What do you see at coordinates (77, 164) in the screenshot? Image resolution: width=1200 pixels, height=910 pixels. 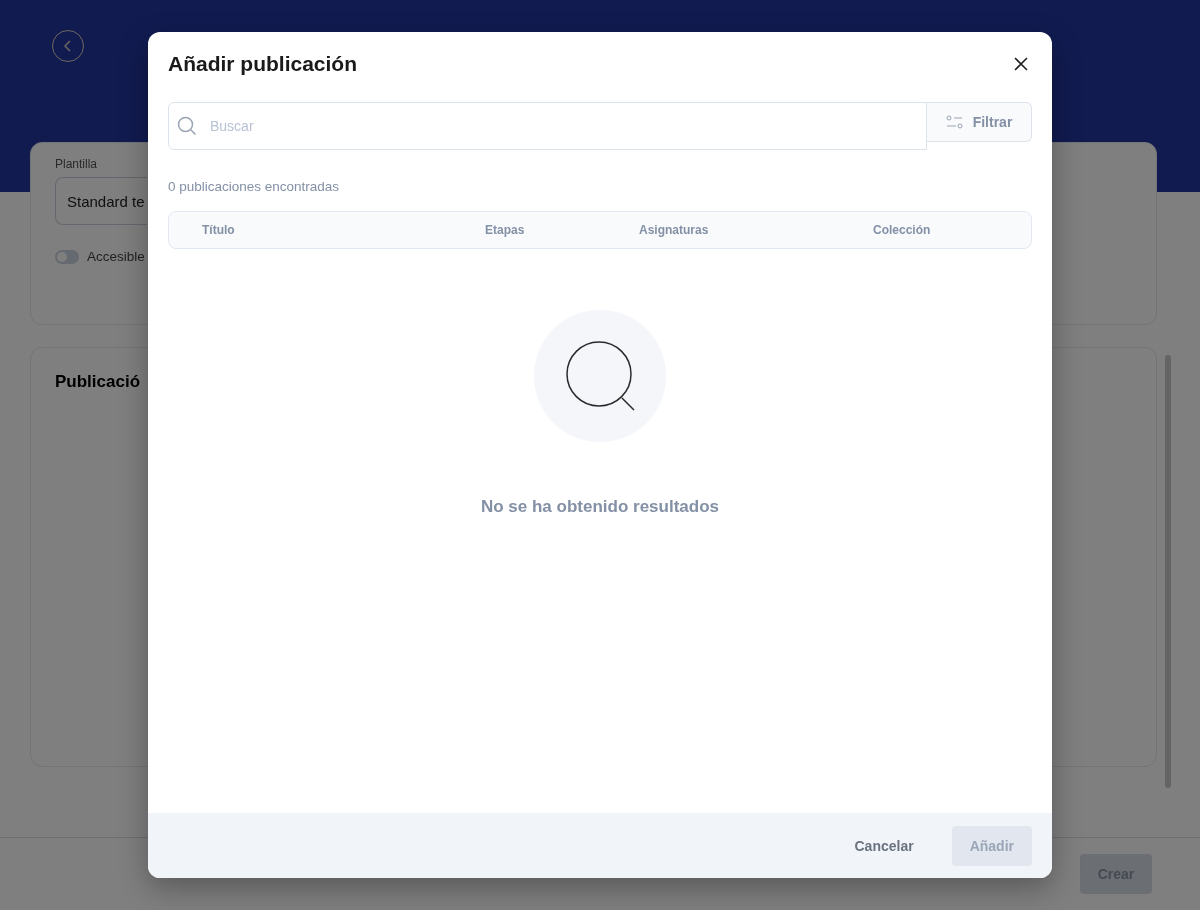 I see `template-label: Plantilla` at bounding box center [77, 164].